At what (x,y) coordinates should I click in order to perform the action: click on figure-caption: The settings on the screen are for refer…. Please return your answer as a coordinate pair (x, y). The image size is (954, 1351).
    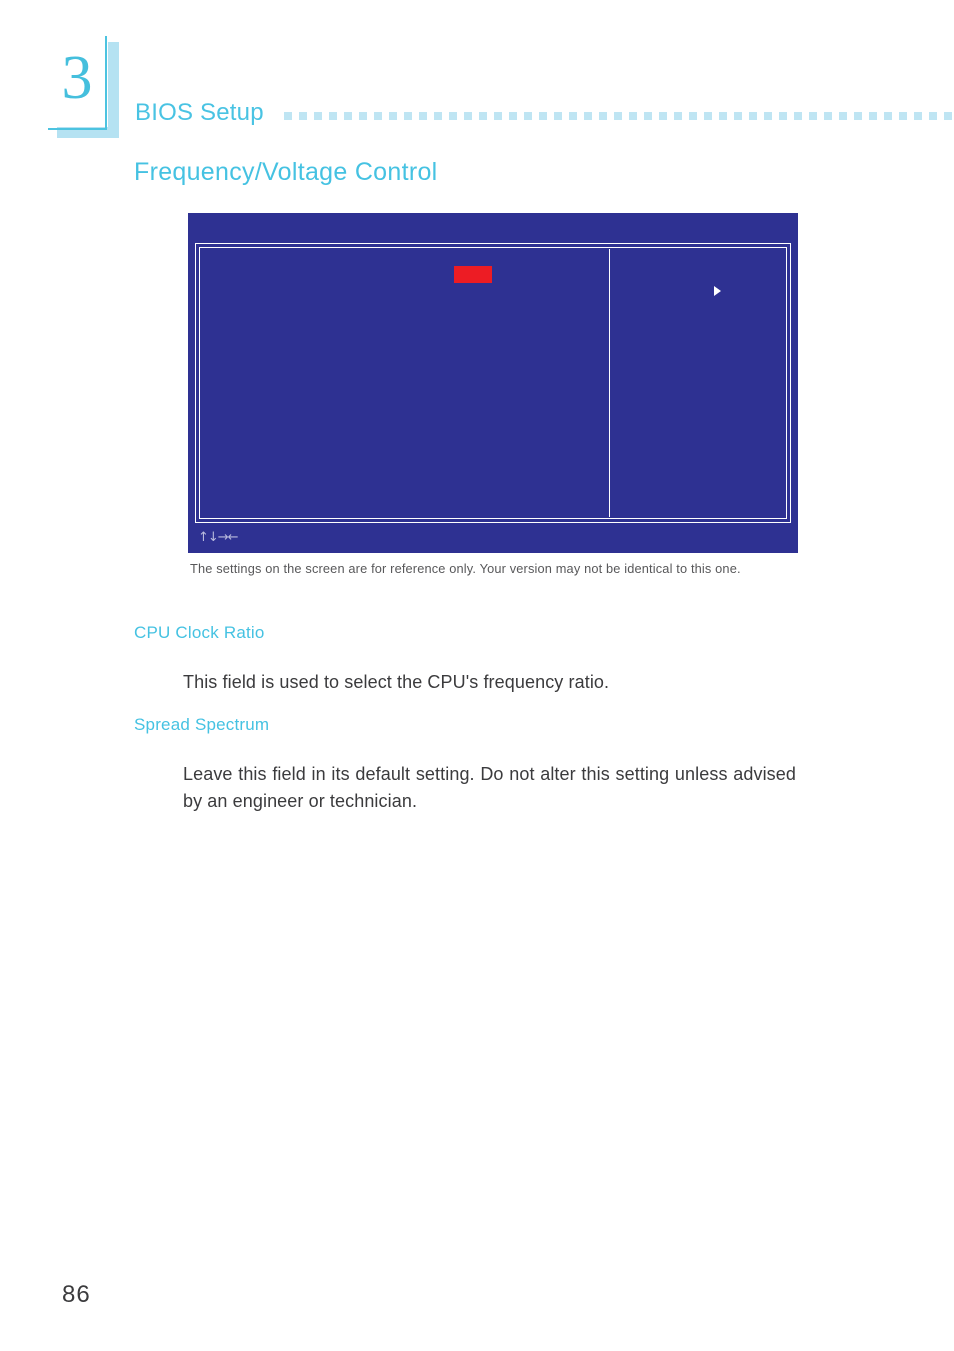
    Looking at the image, I should click on (465, 568).